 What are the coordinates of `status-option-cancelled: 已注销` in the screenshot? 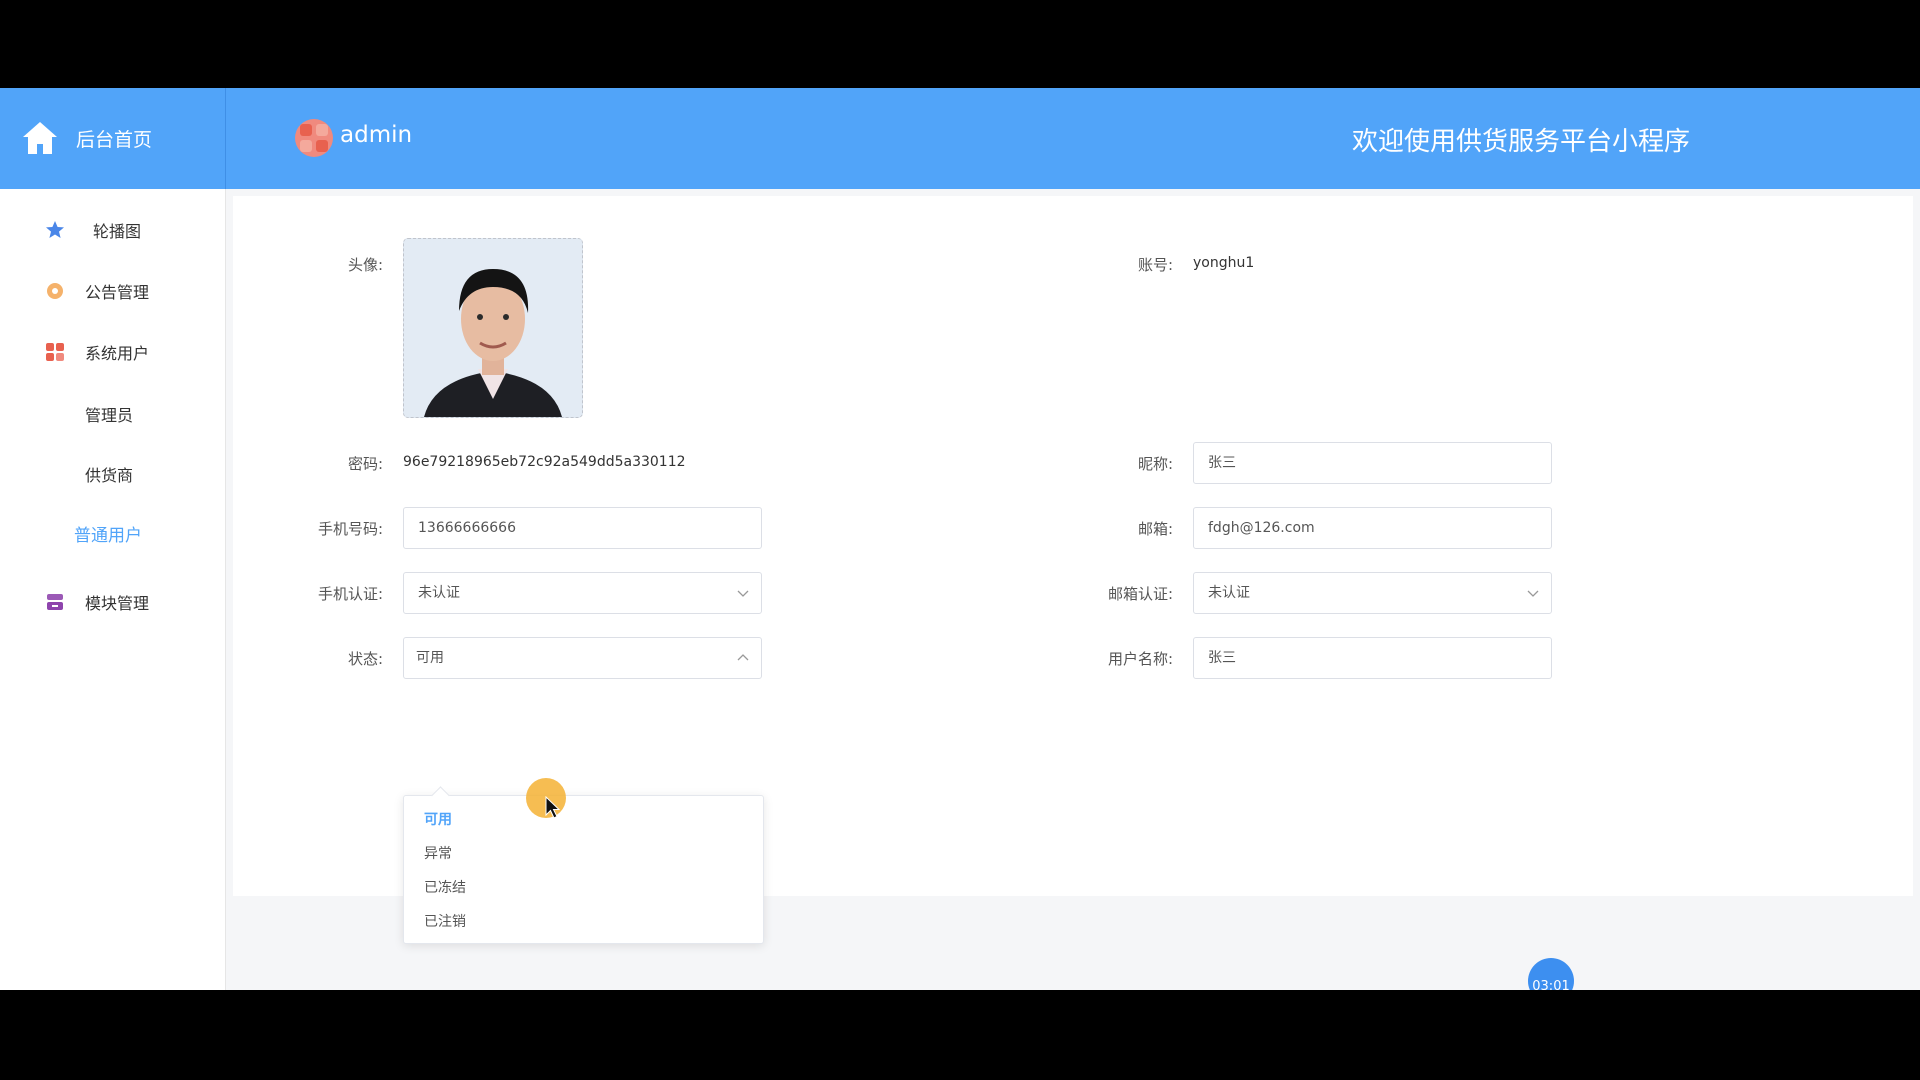 It's located at (445, 921).